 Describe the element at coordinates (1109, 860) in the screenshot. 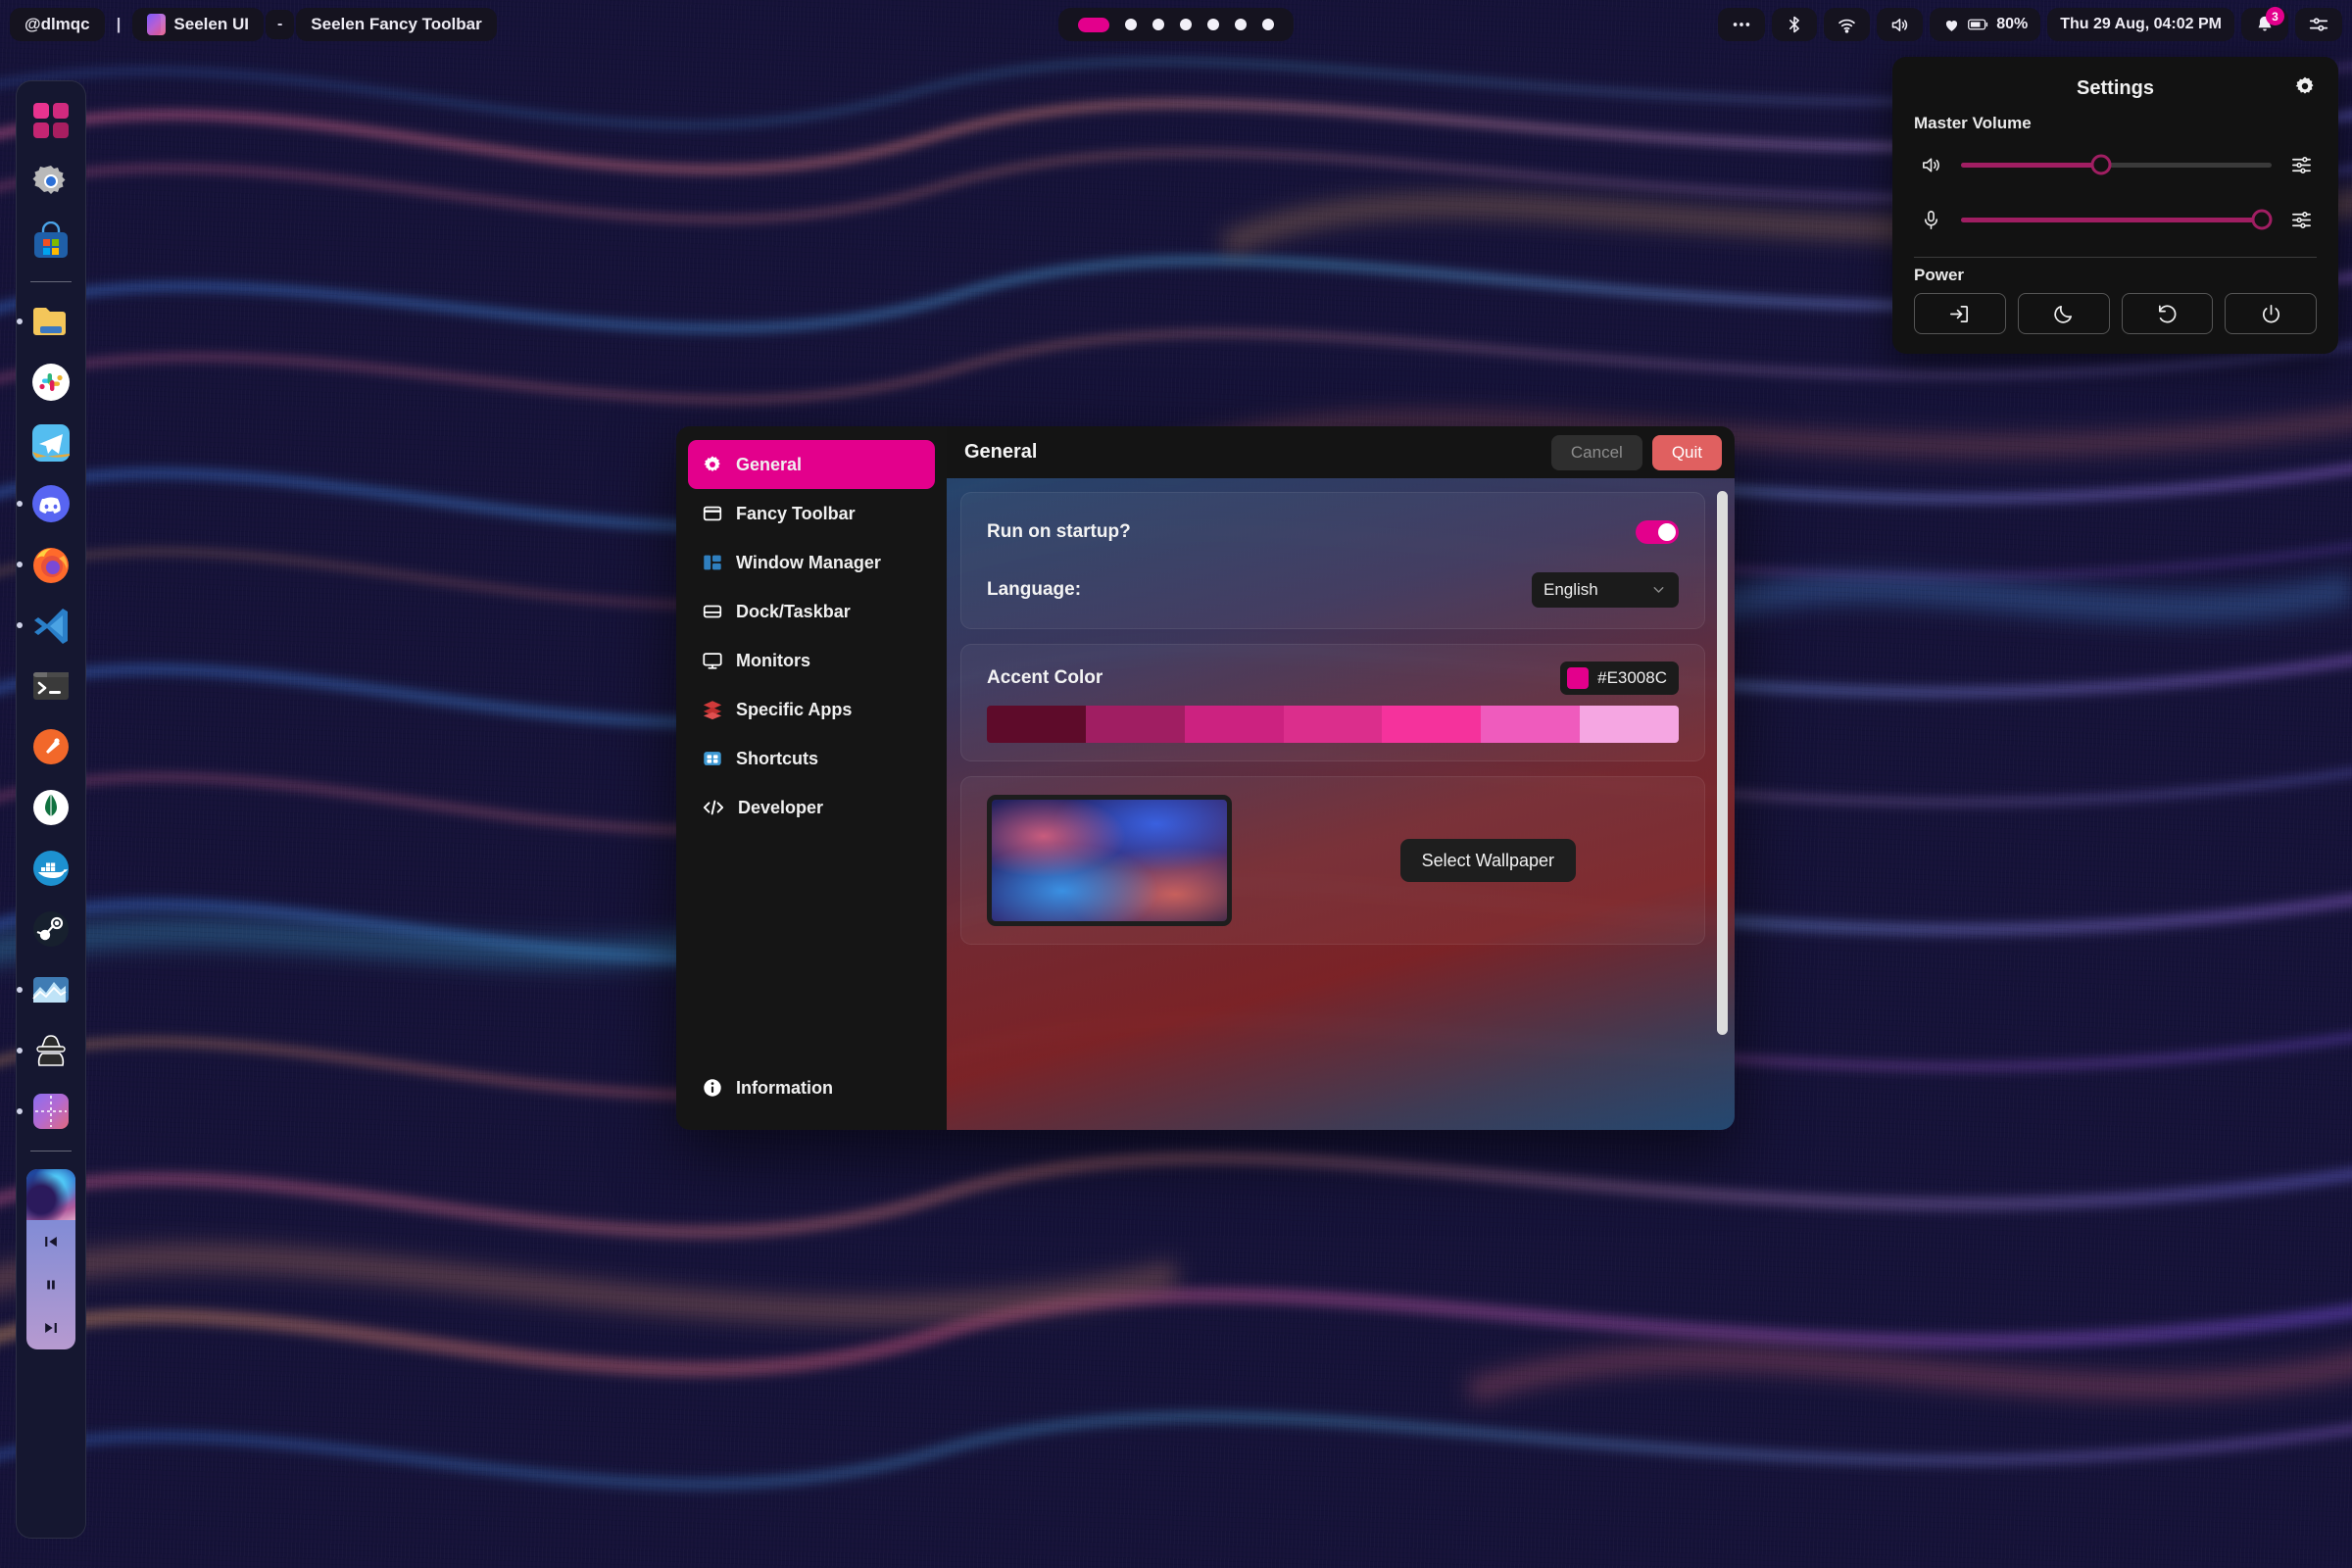

I see `wallpaper-preview` at that location.